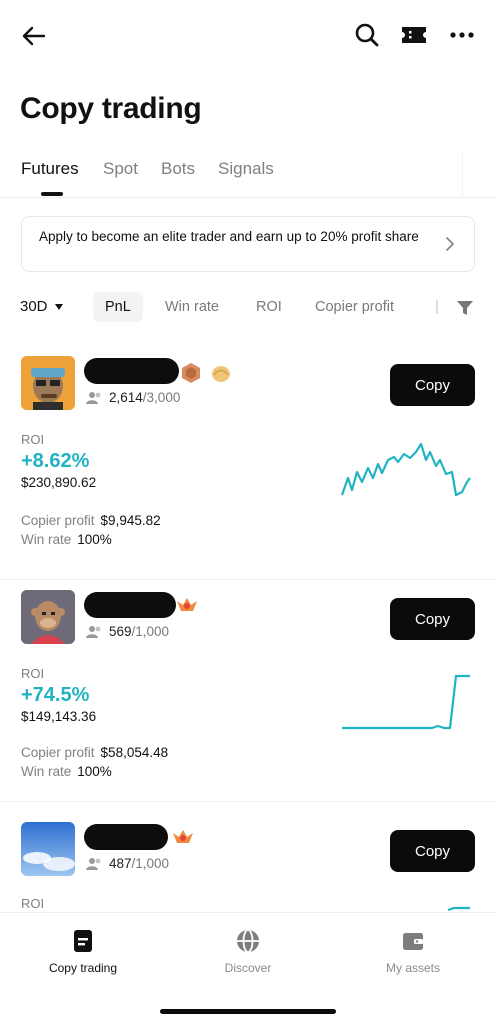 This screenshot has height=1024, width=496. I want to click on filter-icon, so click(465, 308).